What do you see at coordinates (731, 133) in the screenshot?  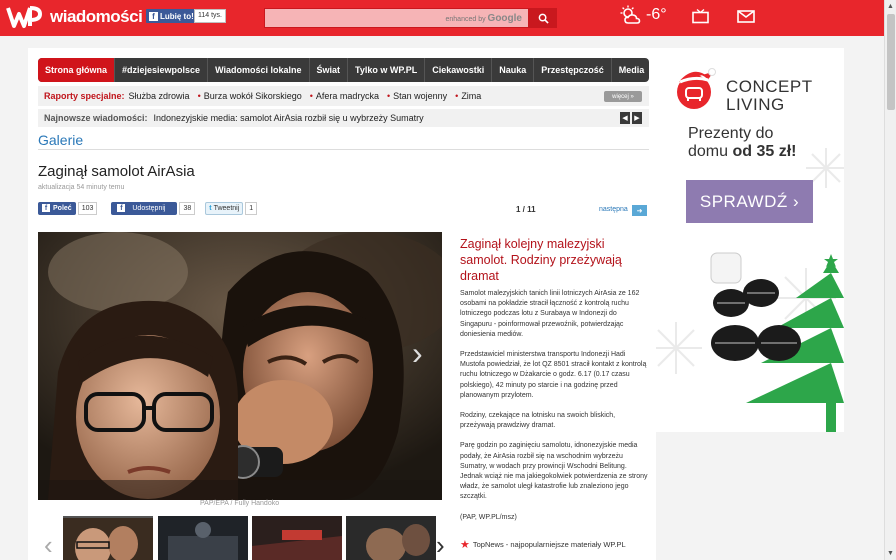 I see `ad-tagline: Prezenty do` at bounding box center [731, 133].